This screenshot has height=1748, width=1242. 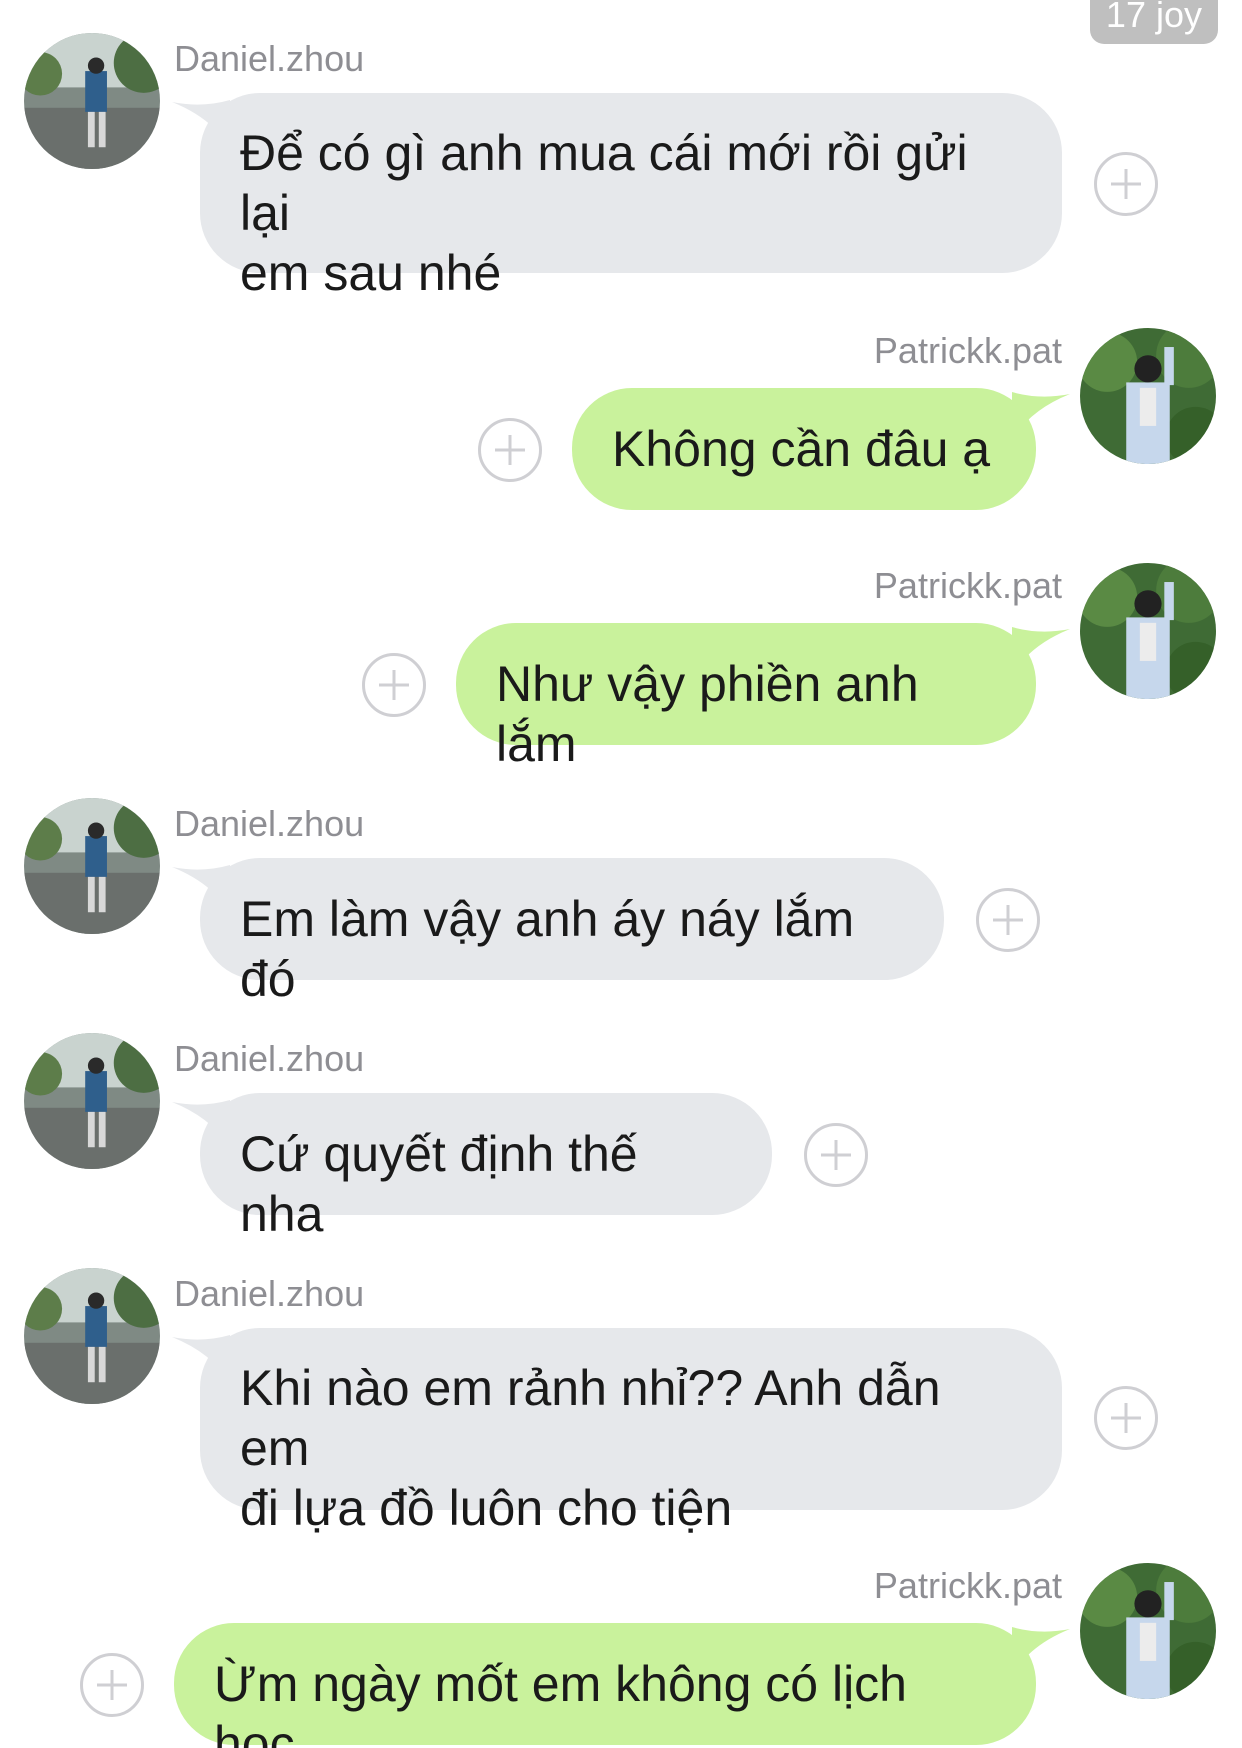 I want to click on message-text-line: Để có gì anh mua cái mới rồi gửi lại, so click(x=604, y=183).